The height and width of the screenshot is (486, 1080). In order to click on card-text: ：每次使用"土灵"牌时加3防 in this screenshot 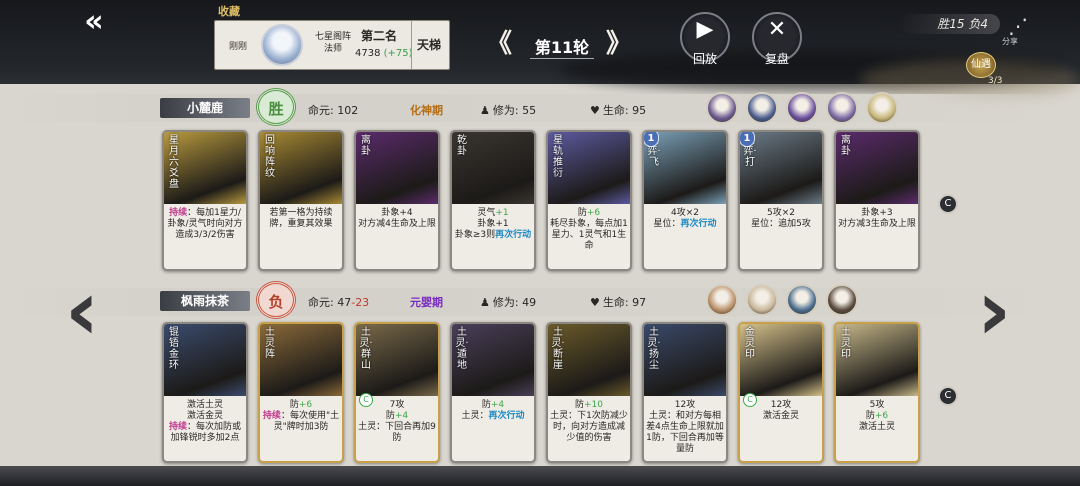, I will do `click(306, 421)`.